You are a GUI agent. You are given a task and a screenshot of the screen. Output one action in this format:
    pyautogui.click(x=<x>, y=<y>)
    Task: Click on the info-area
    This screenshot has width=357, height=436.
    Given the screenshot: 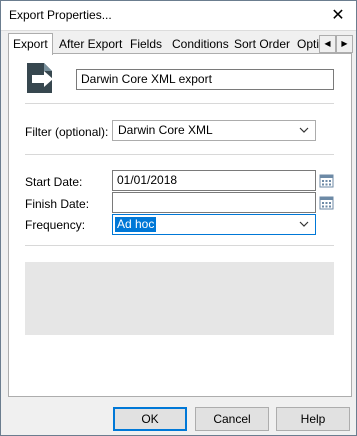 What is the action you would take?
    pyautogui.click(x=179, y=298)
    